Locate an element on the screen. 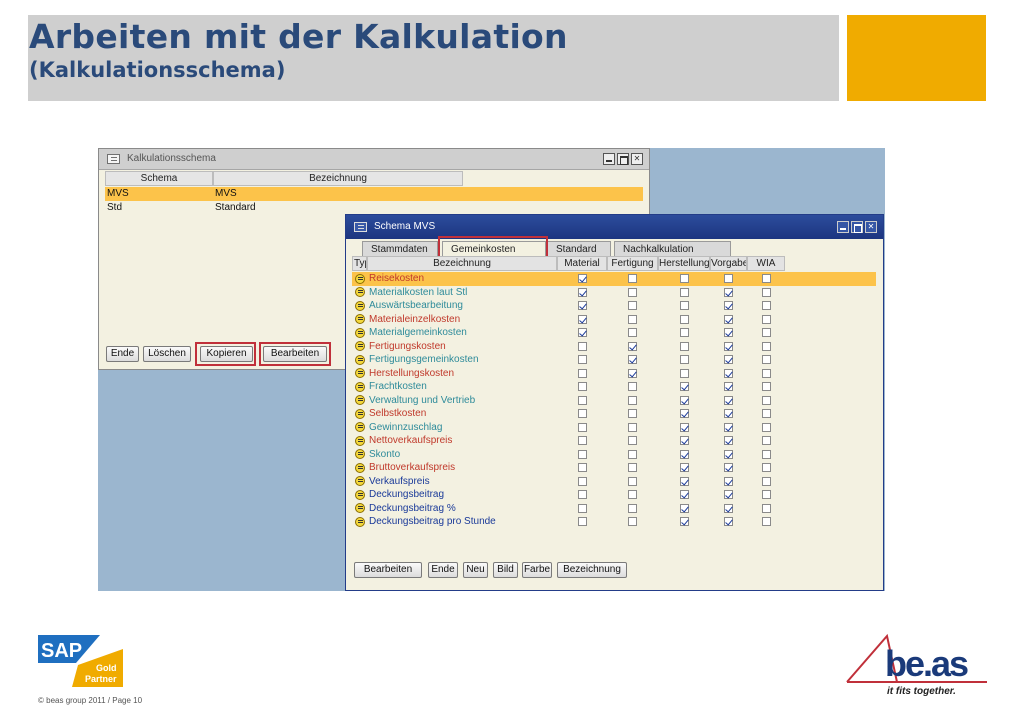 Image resolution: width=1024 pixels, height=709 pixels. table-row: Verkaufspreis is located at coordinates (614, 482).